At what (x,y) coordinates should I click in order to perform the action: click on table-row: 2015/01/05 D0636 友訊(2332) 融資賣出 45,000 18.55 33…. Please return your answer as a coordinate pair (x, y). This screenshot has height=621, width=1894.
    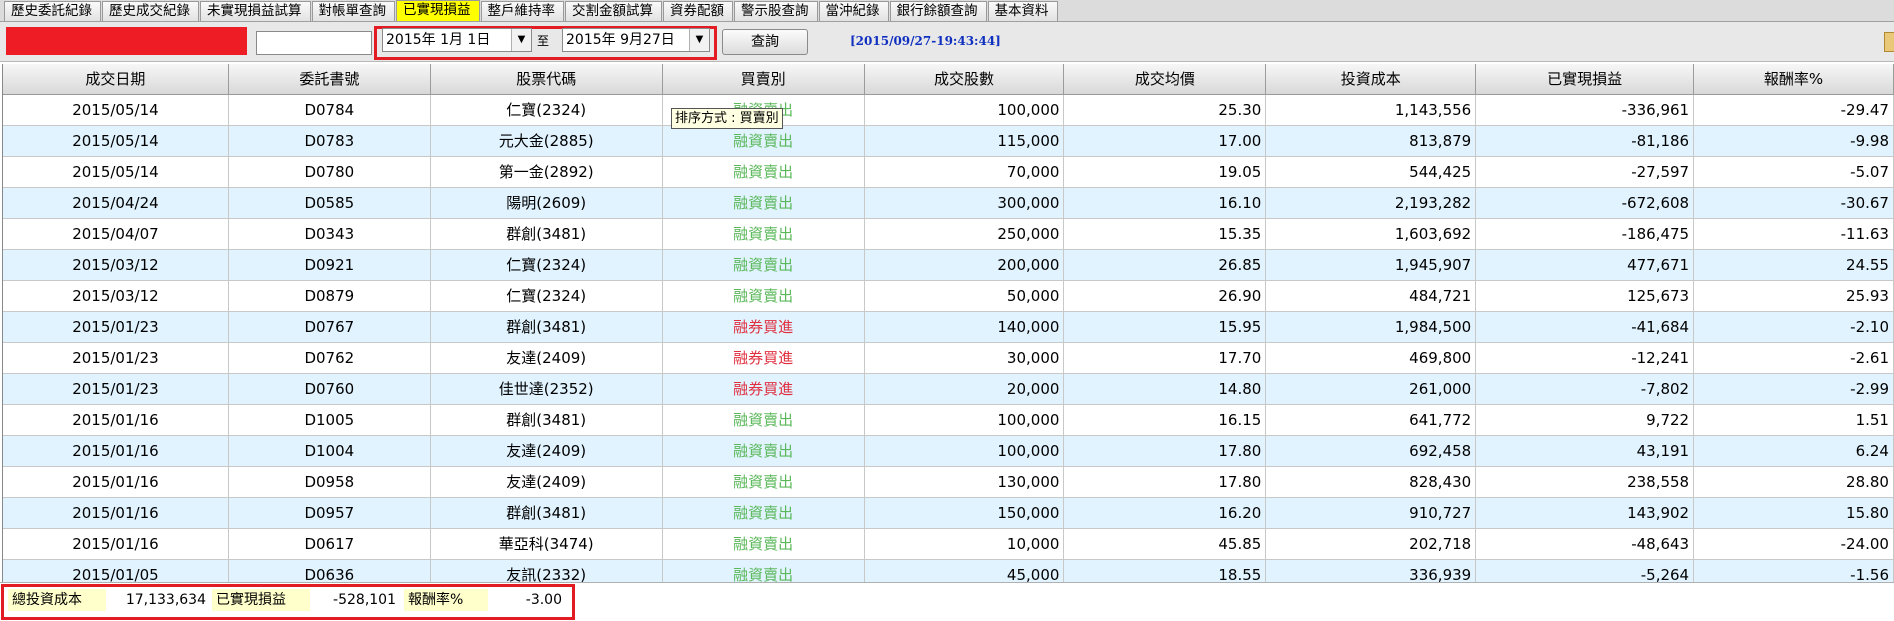
    Looking at the image, I should click on (948, 571).